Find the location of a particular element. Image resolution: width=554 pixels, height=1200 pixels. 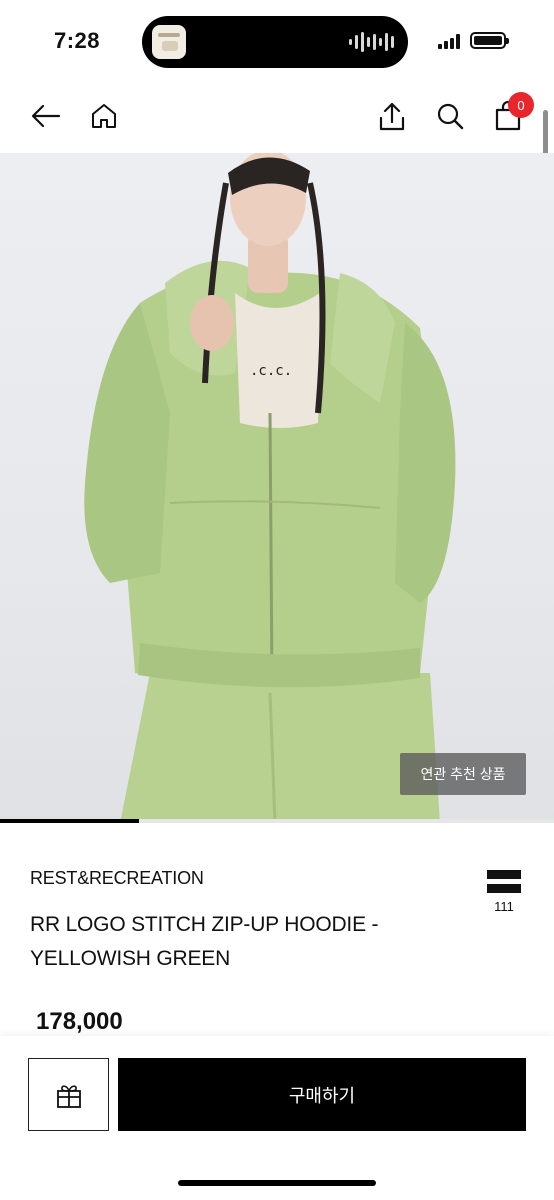

product-price: 178,000 is located at coordinates (79, 1021).